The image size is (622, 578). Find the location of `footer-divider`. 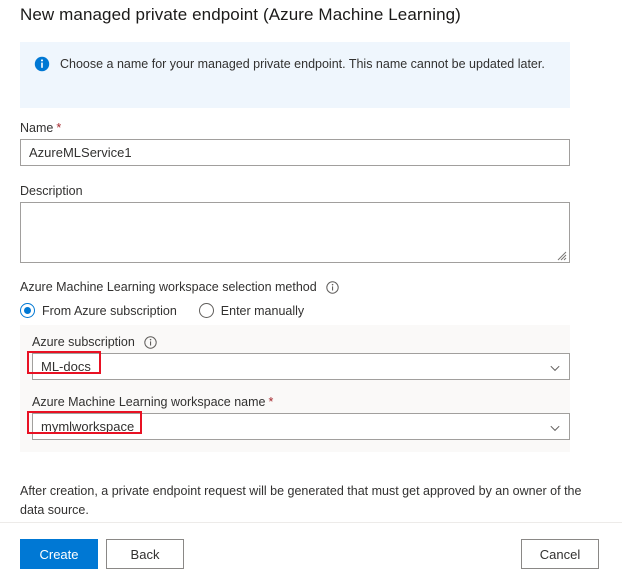

footer-divider is located at coordinates (311, 522).